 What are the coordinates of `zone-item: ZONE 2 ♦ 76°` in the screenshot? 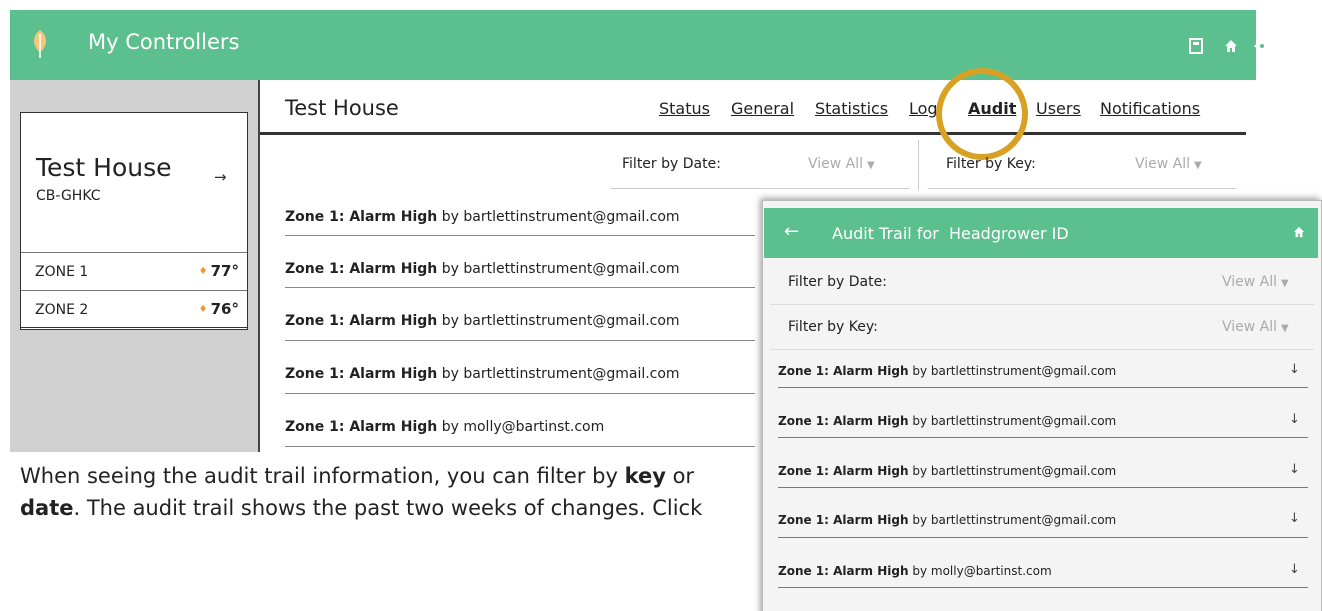 It's located at (134, 309).